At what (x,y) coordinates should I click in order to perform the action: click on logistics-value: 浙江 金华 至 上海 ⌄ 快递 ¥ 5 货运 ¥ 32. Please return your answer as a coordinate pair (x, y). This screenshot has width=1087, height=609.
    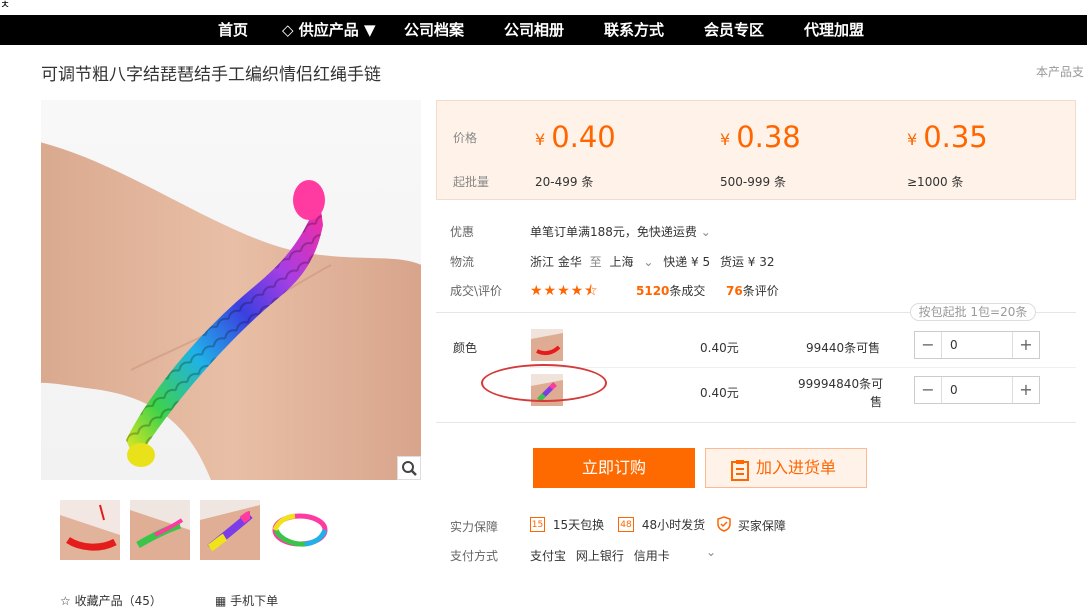
    Looking at the image, I should click on (652, 261).